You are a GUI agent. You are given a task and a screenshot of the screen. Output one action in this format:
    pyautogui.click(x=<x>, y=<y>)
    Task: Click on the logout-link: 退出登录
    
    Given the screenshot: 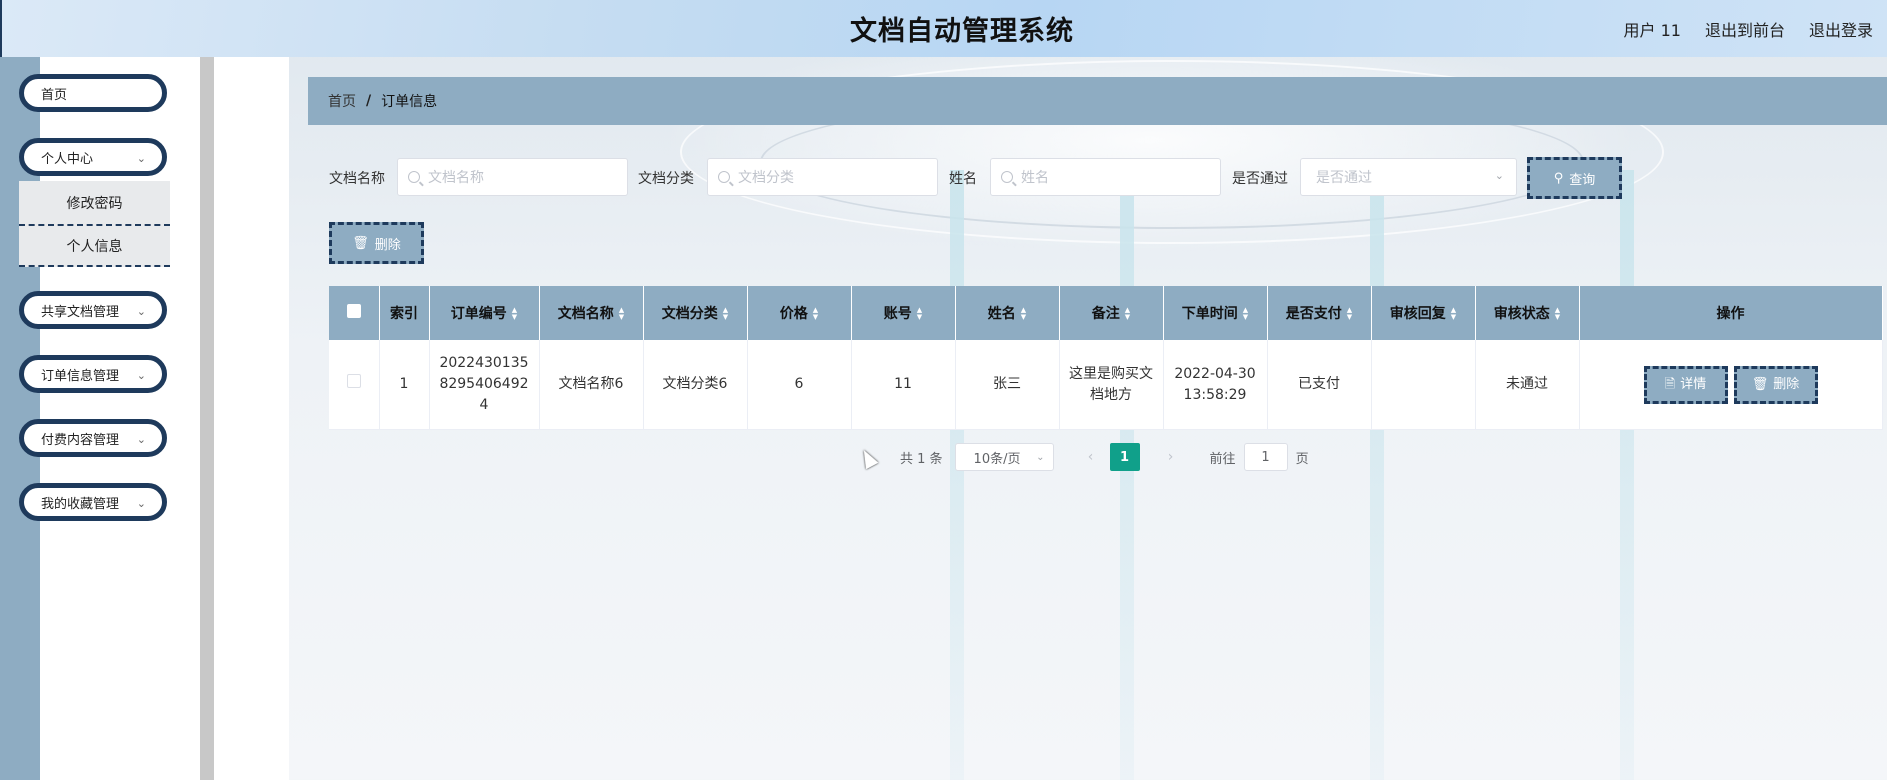 What is the action you would take?
    pyautogui.click(x=1841, y=29)
    